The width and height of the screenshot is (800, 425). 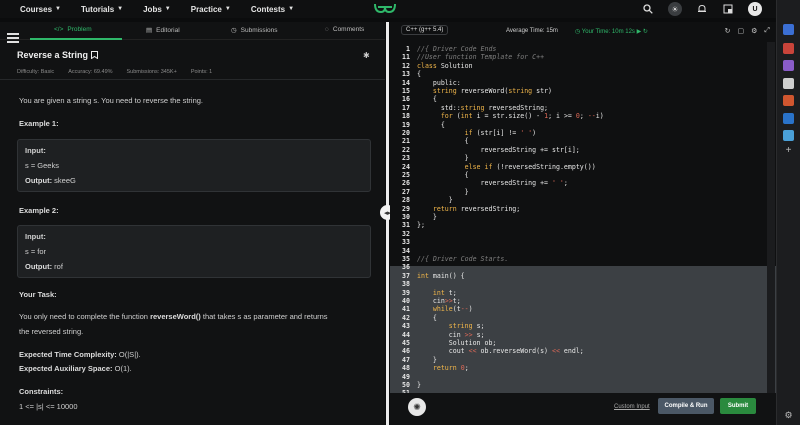 What do you see at coordinates (41, 391) in the screenshot?
I see `constraints-heading: Constraints:` at bounding box center [41, 391].